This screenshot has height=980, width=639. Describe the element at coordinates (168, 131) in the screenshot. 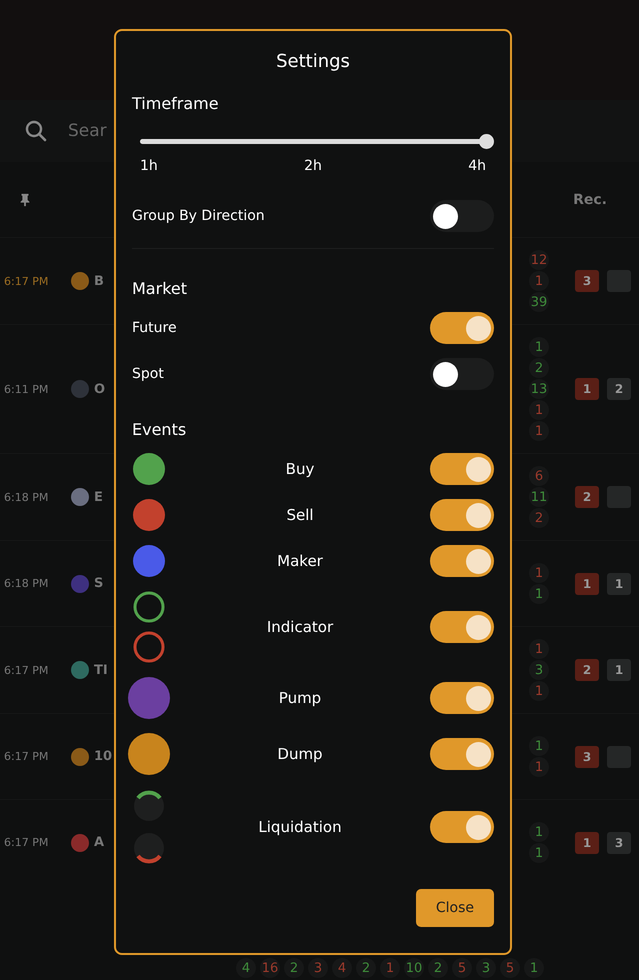

I see `search-field: Sear` at that location.